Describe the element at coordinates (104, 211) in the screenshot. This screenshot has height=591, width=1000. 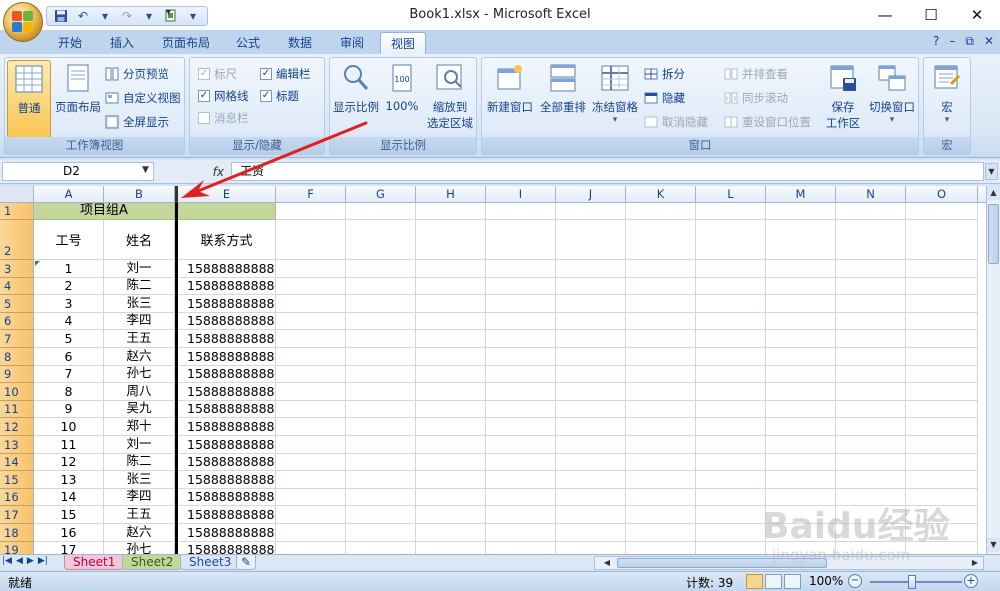
I see `merged-header-cell: 项目组A` at that location.